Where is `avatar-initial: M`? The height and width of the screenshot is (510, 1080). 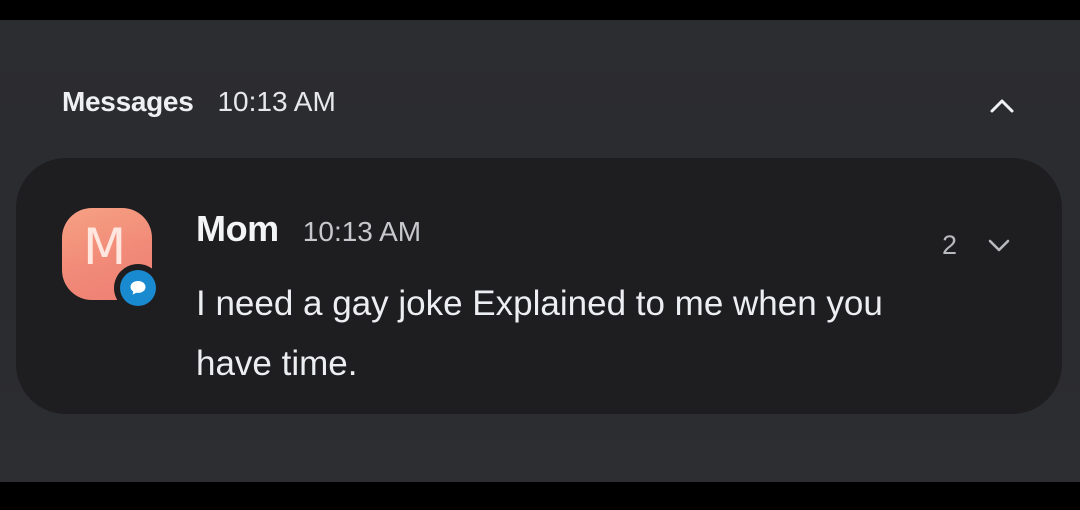 avatar-initial: M is located at coordinates (105, 247).